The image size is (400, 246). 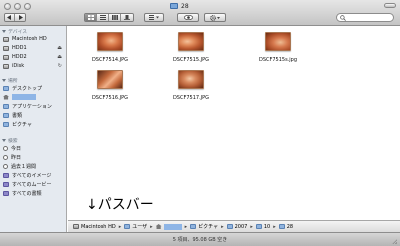 I want to click on column-view-icon, so click(x=114, y=17).